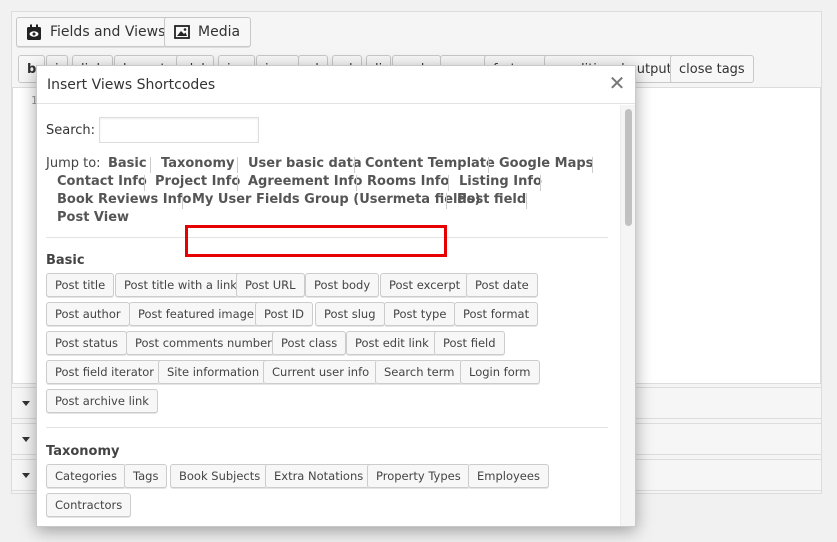  What do you see at coordinates (469, 343) in the screenshot?
I see `shortcode-button: Post field` at bounding box center [469, 343].